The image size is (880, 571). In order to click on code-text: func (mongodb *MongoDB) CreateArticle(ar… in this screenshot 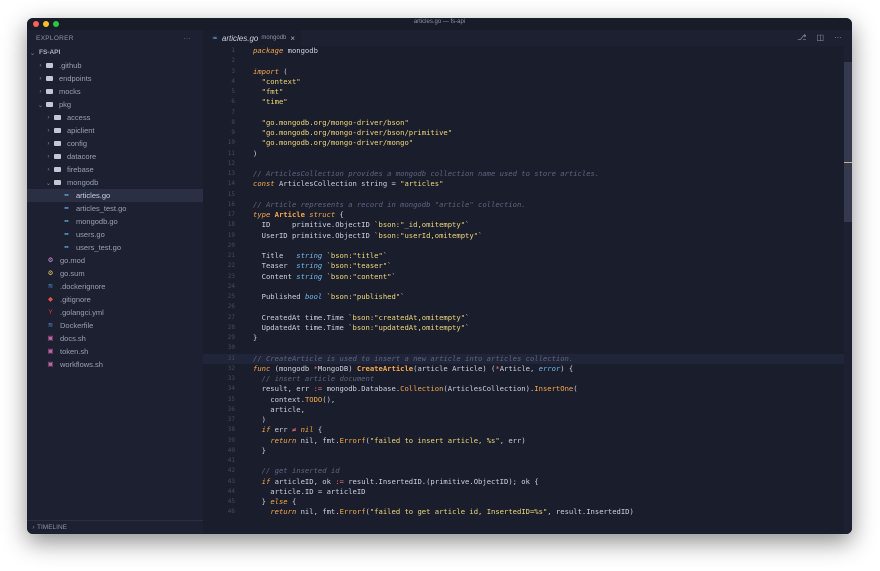, I will do `click(413, 369)`.